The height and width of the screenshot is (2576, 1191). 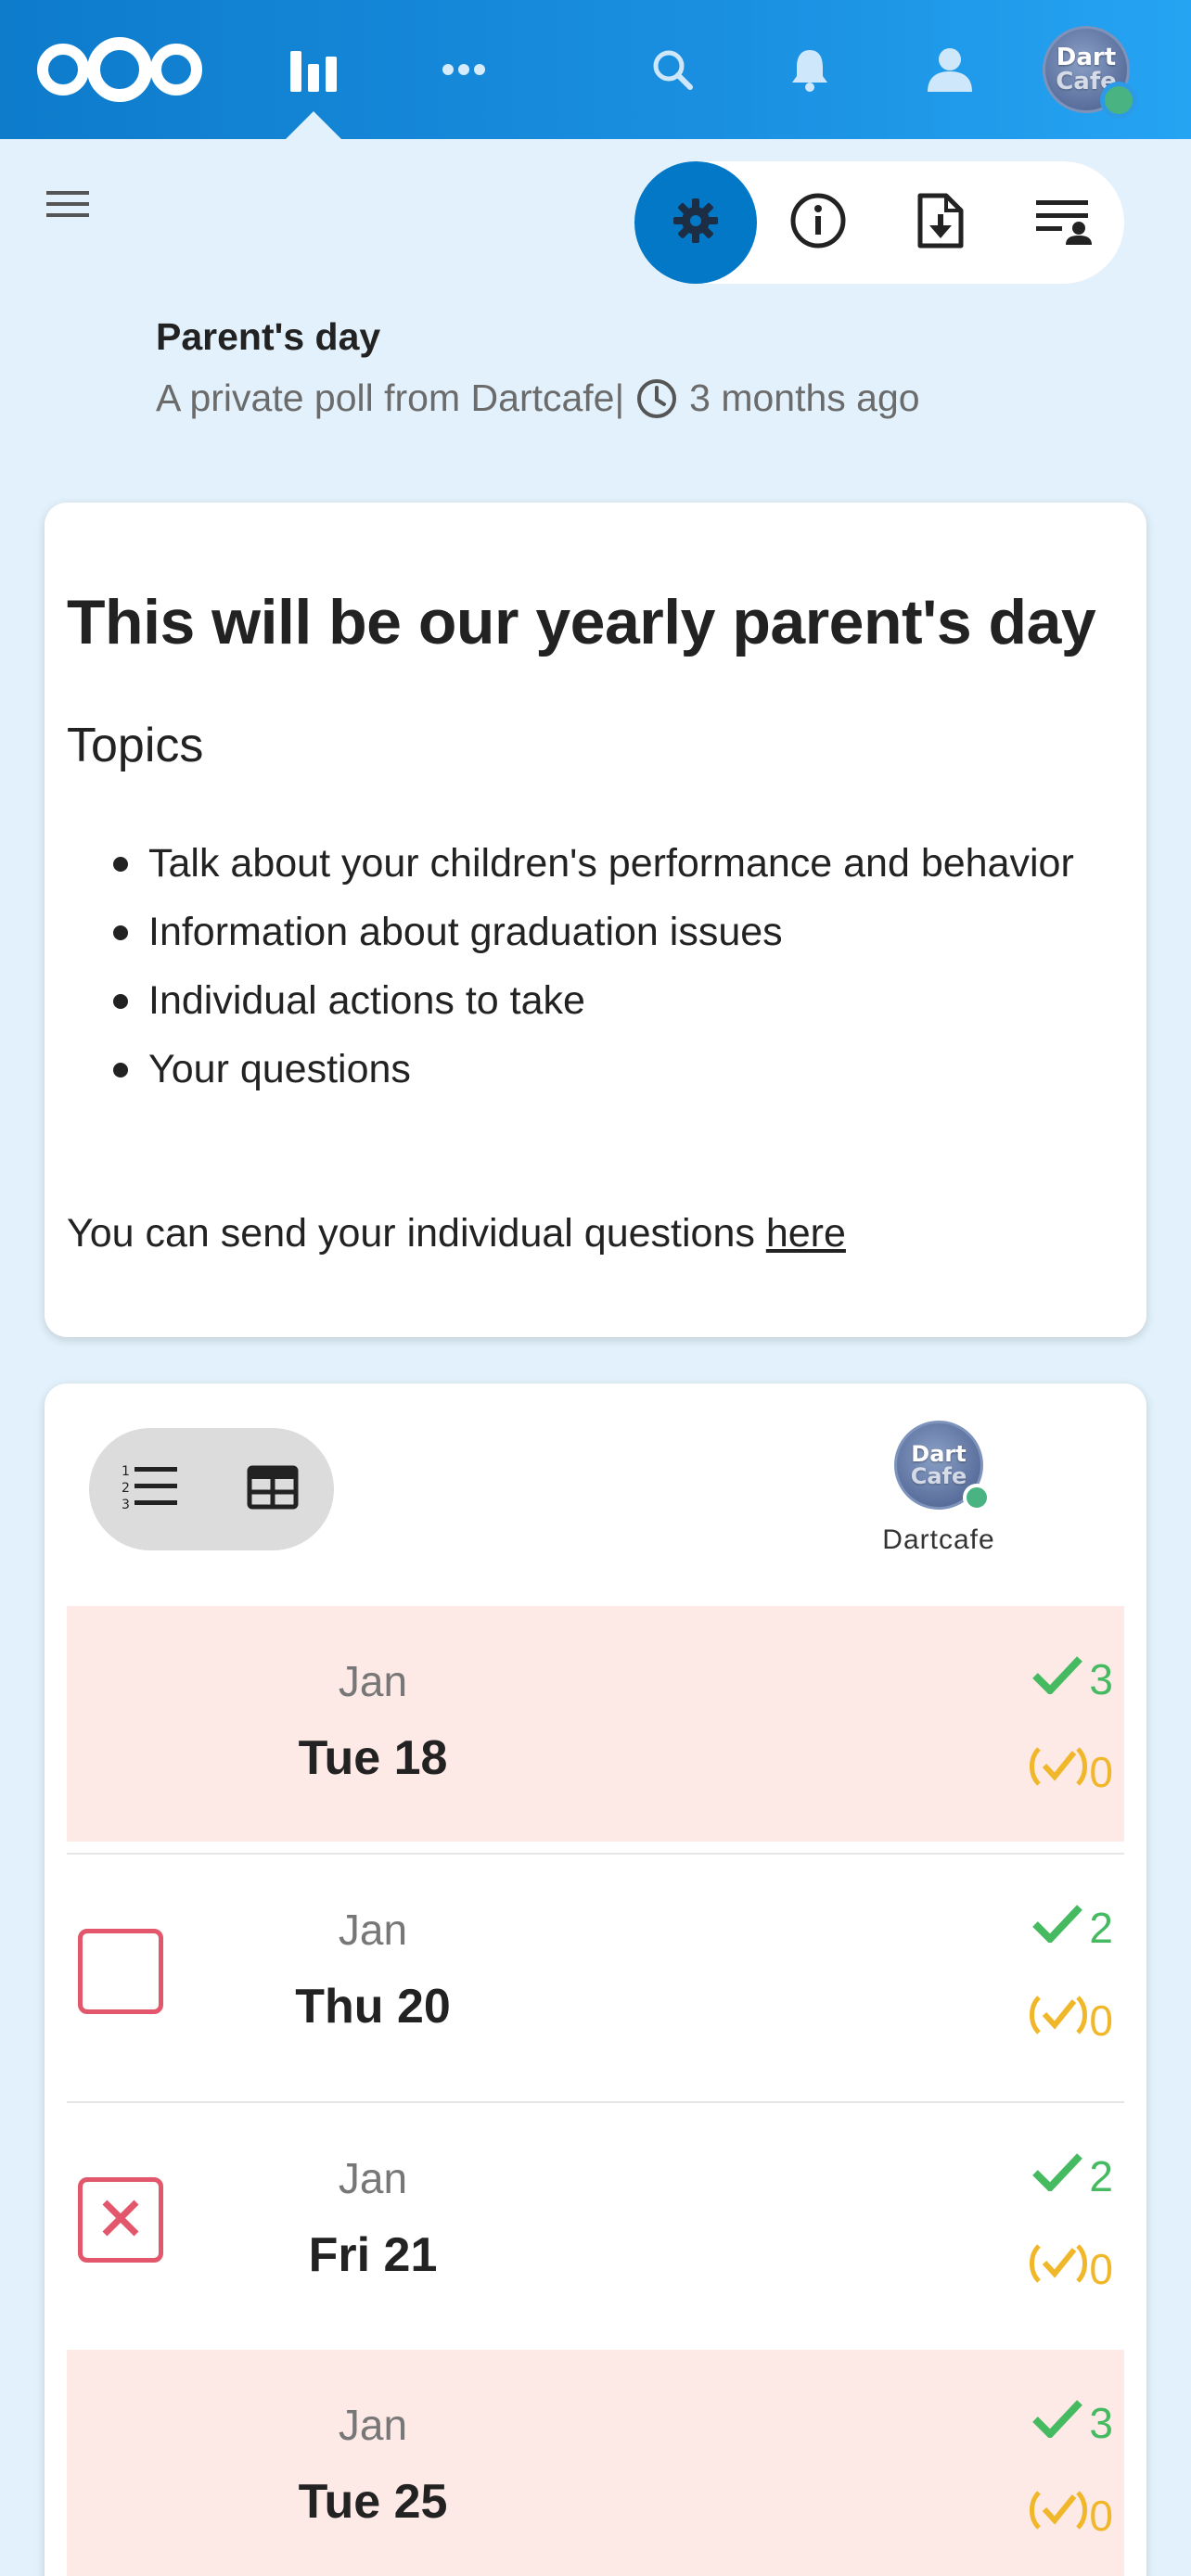 I want to click on search-icon, so click(x=673, y=69).